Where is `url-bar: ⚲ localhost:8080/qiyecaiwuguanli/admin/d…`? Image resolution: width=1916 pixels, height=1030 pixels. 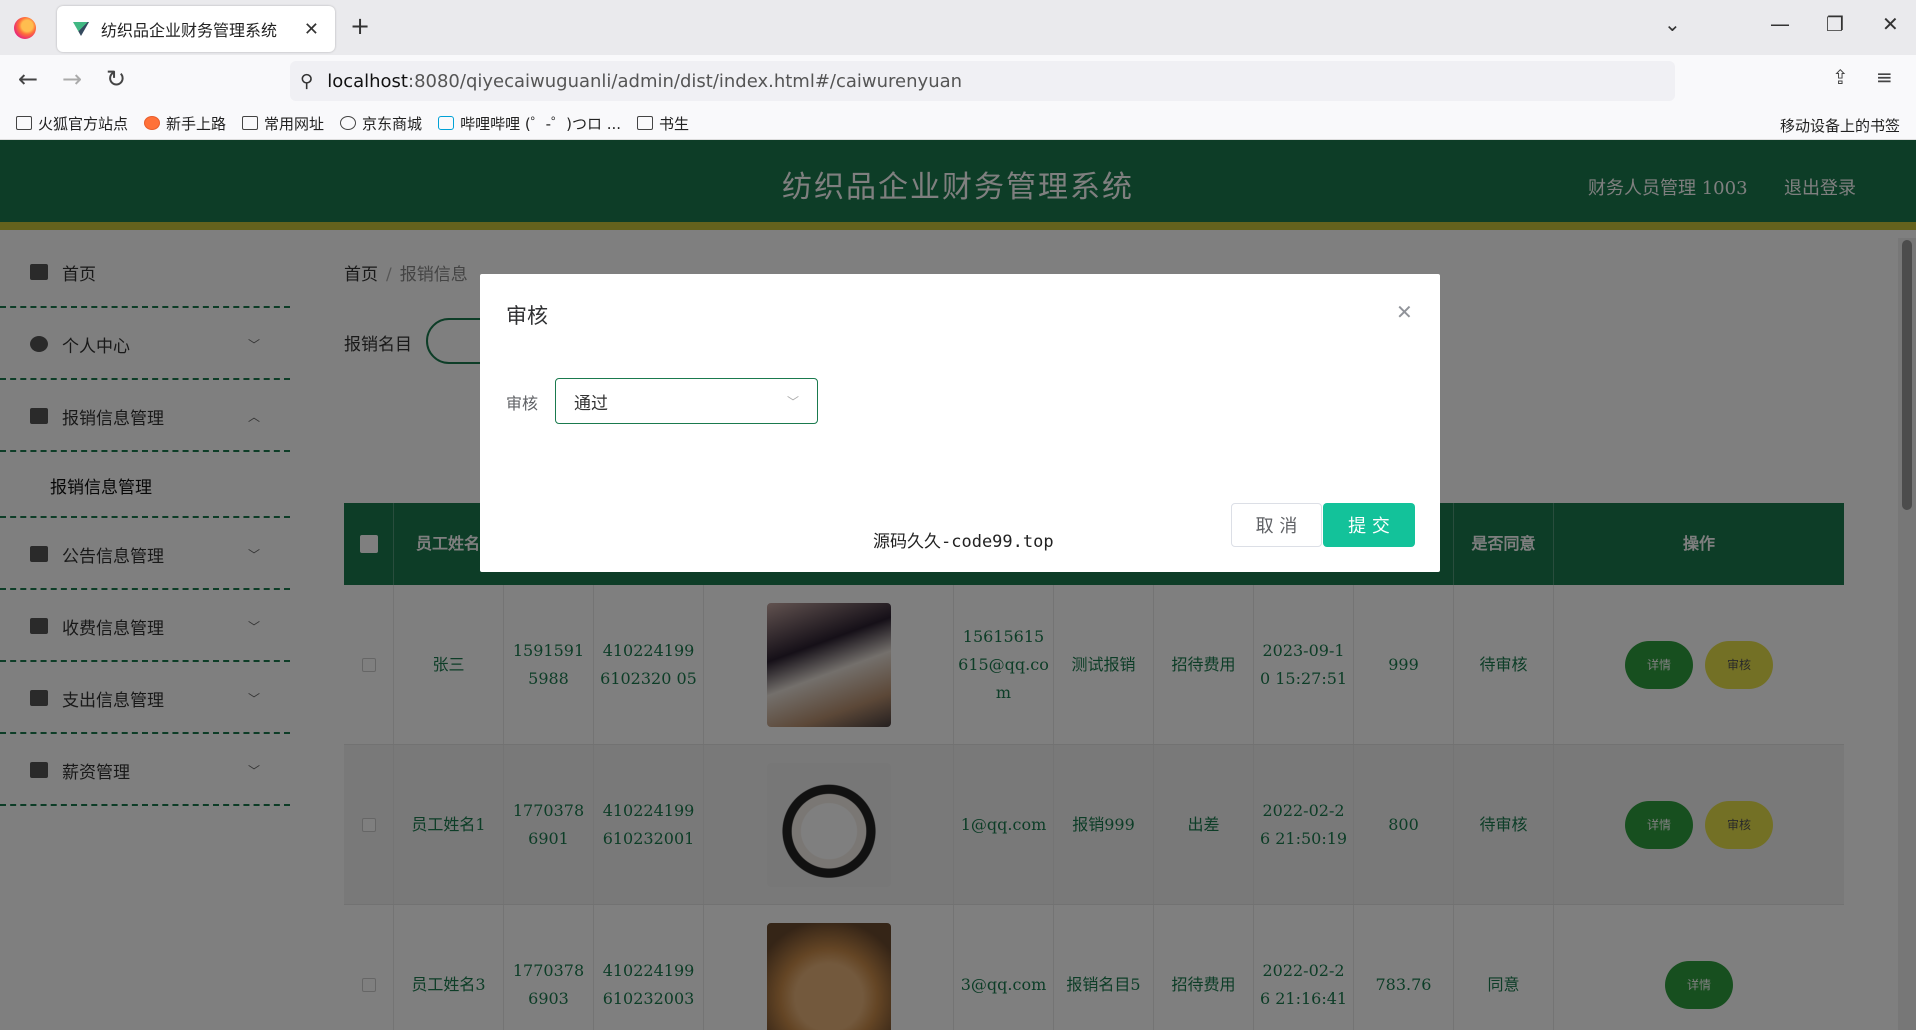
url-bar: ⚲ localhost:8080/qiyecaiwuguanli/admin/d… is located at coordinates (982, 81).